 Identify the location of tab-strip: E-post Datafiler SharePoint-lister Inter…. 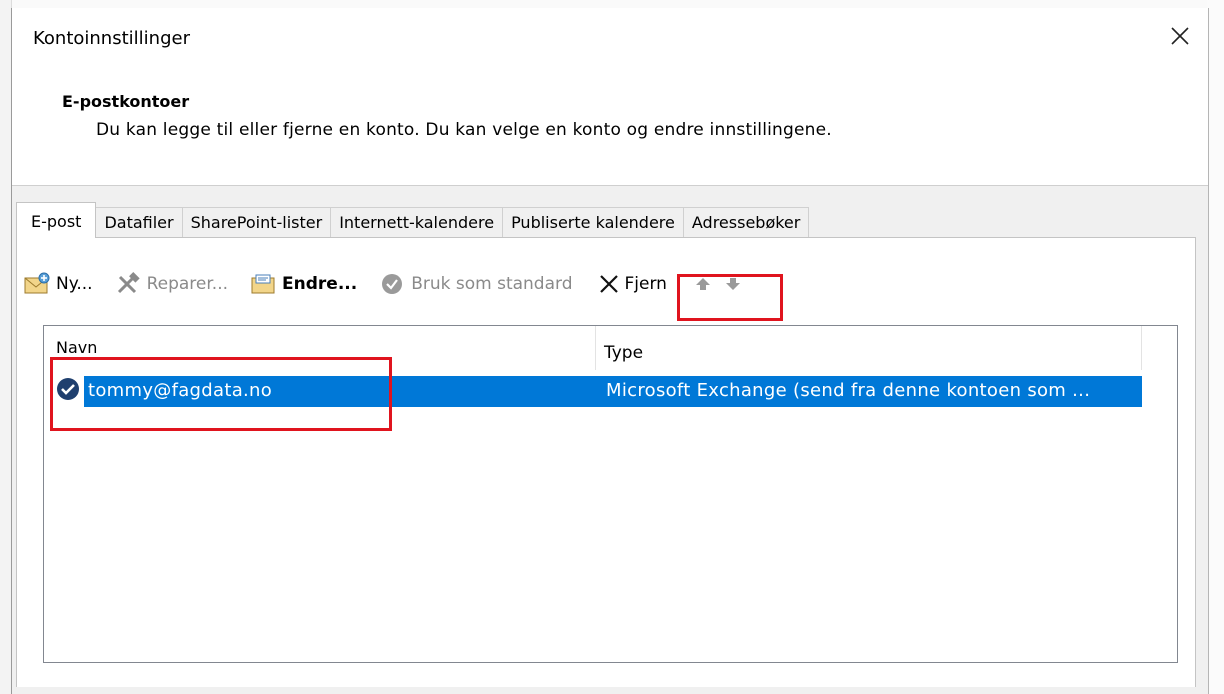
(413, 220).